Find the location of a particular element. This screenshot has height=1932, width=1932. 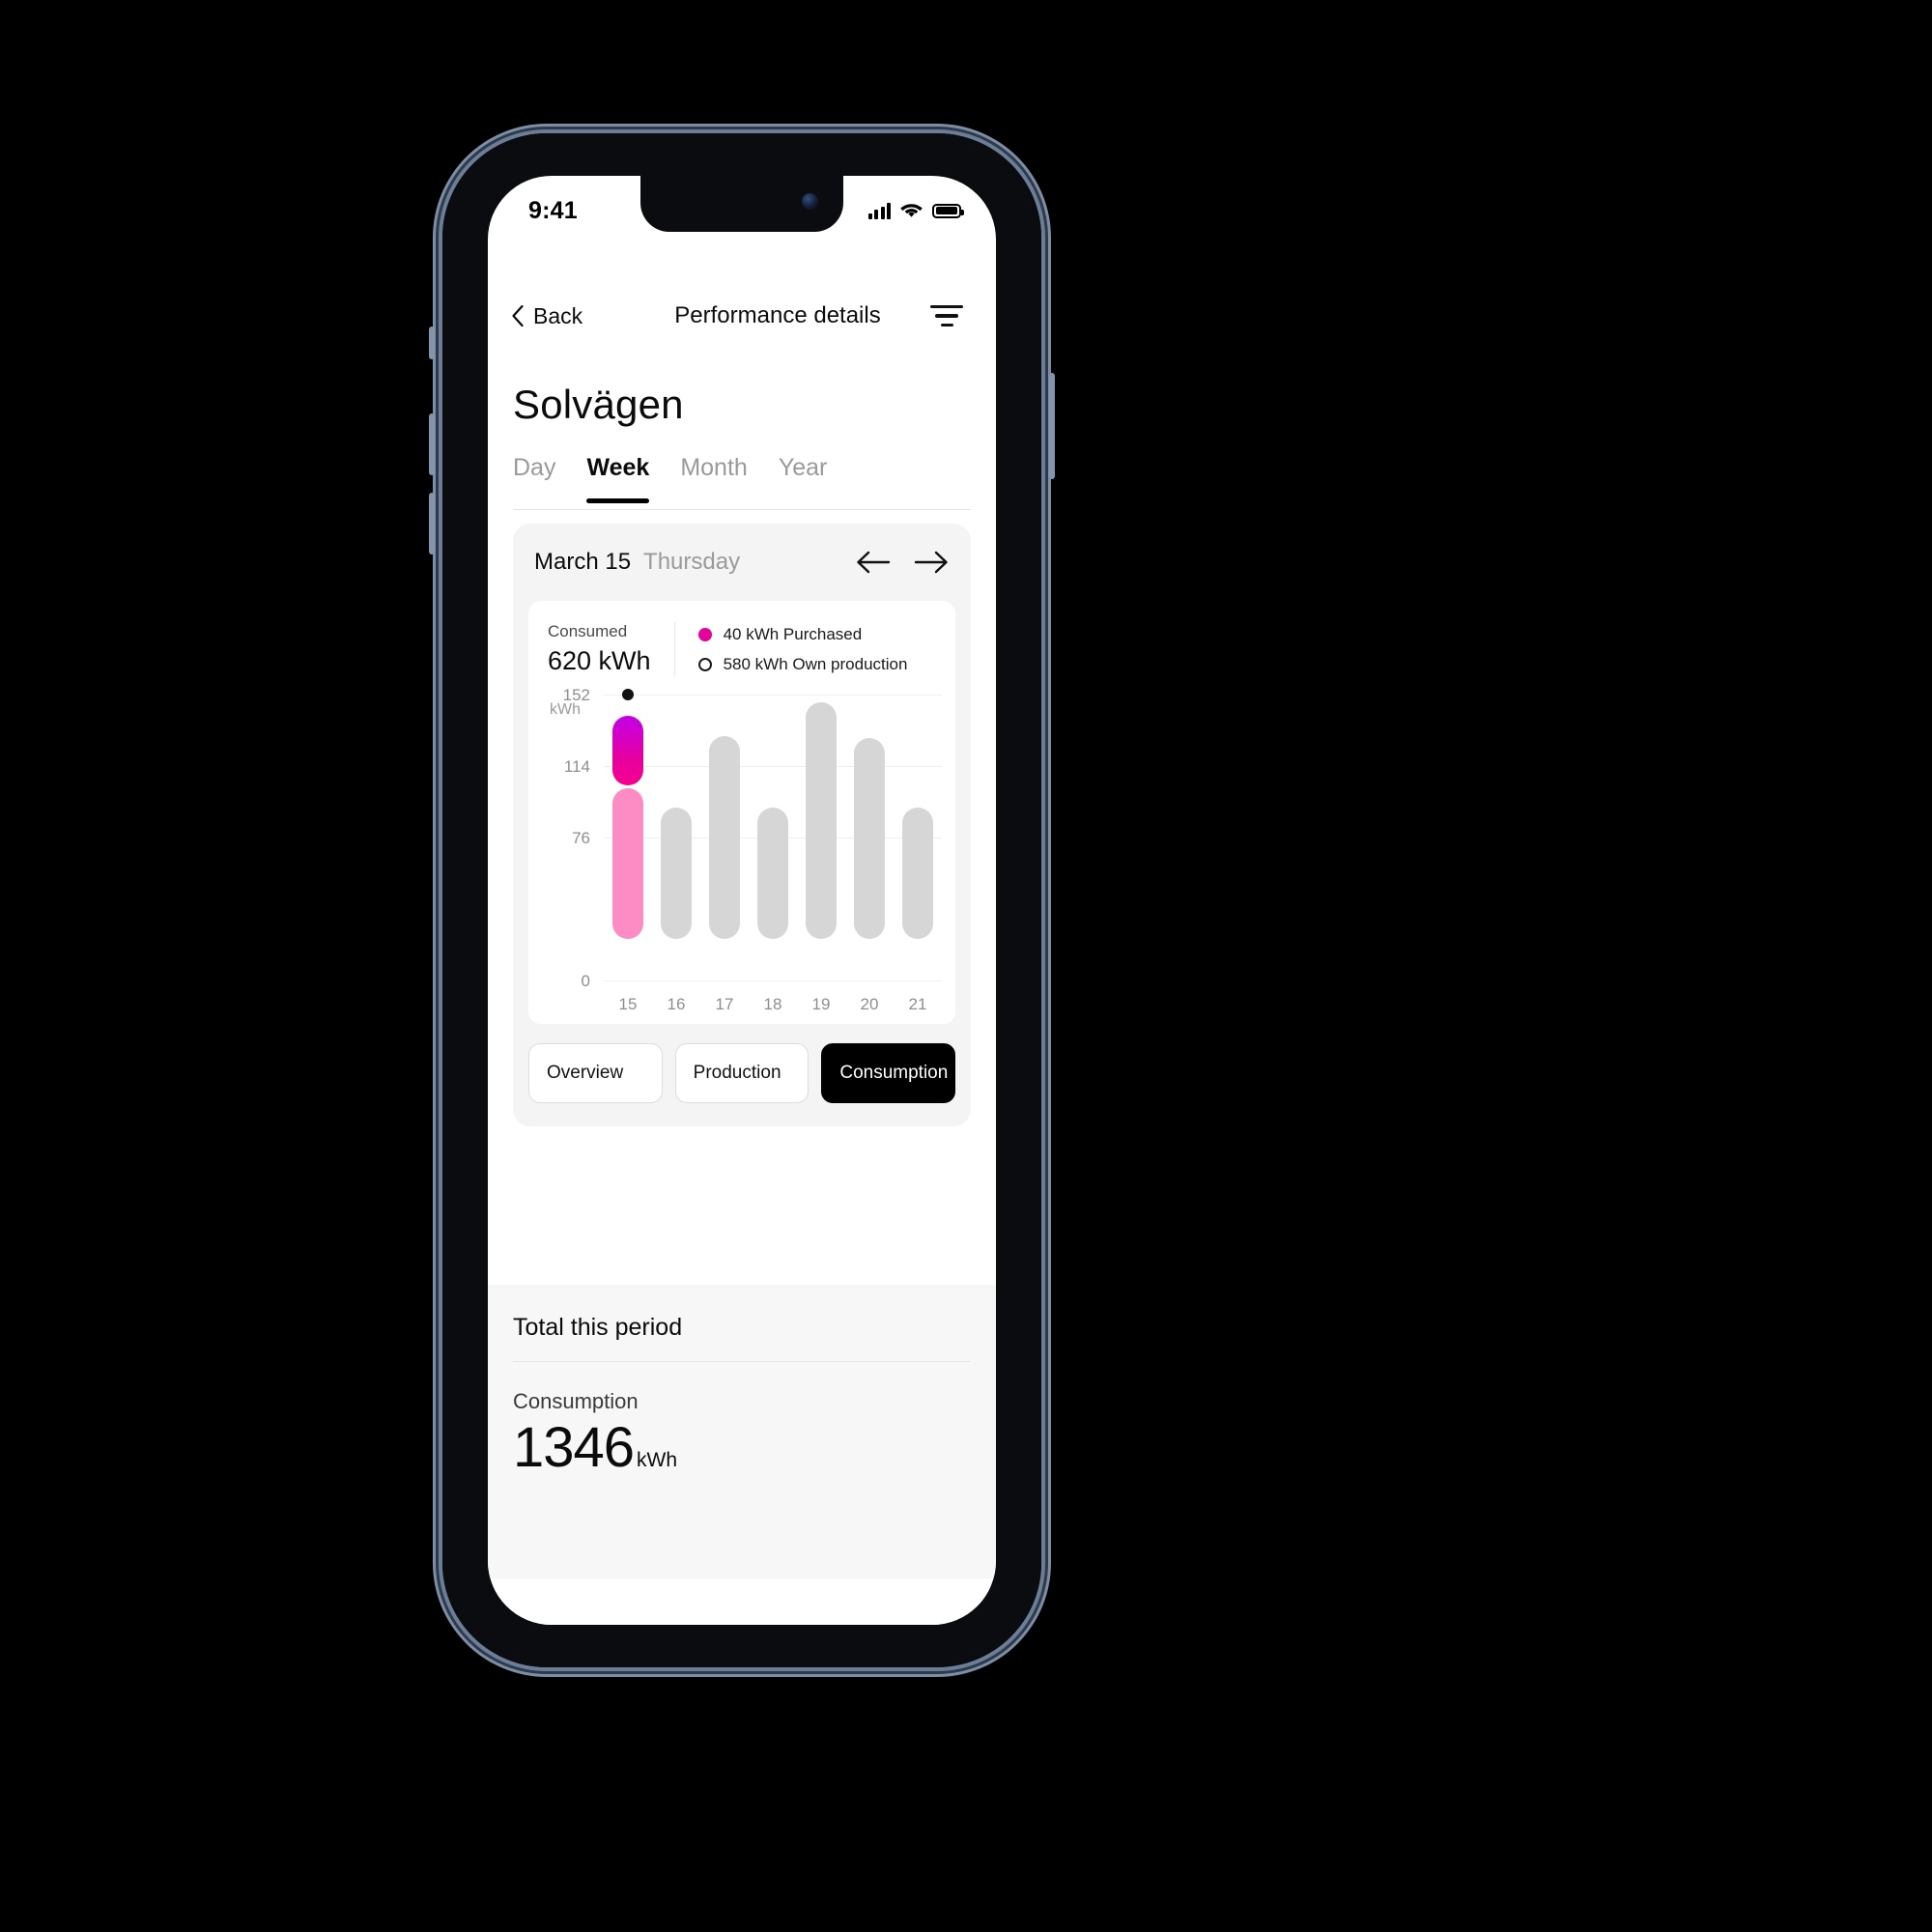

arrow-right-icon is located at coordinates (931, 562).